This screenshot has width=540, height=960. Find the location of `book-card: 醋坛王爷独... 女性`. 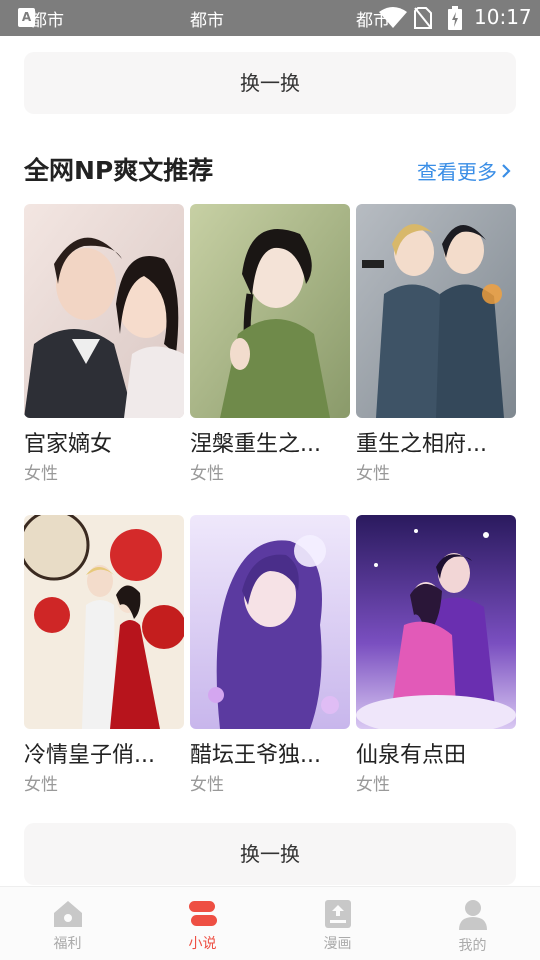

book-card: 醋坛王爷独... 女性 is located at coordinates (270, 656).